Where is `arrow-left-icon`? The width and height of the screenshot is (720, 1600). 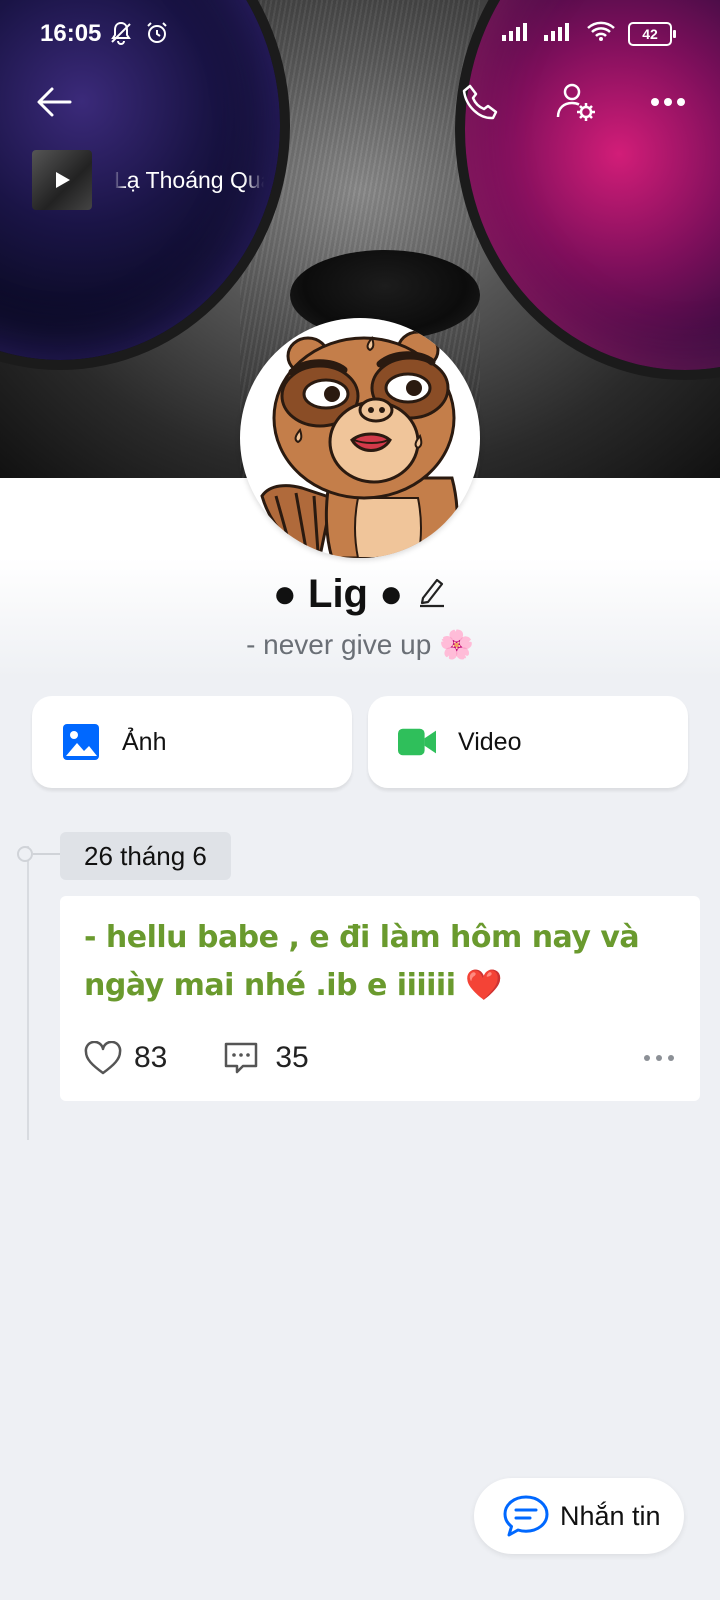
arrow-left-icon is located at coordinates (54, 102).